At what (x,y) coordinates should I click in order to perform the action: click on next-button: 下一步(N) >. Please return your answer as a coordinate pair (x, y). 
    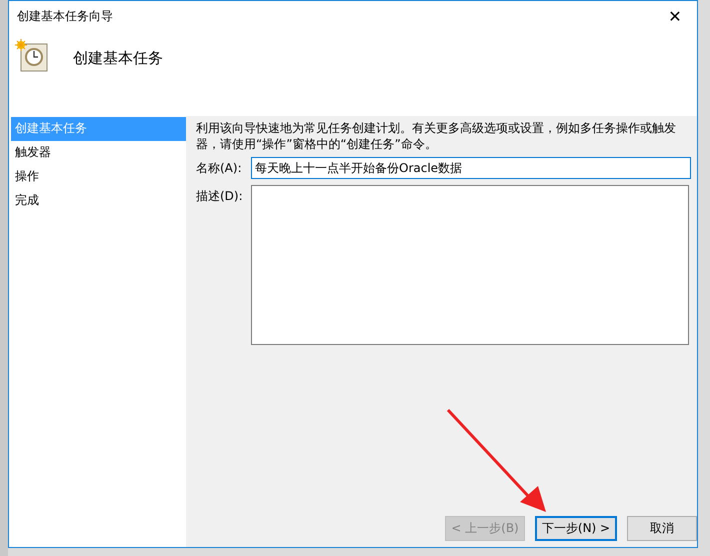
    Looking at the image, I should click on (576, 528).